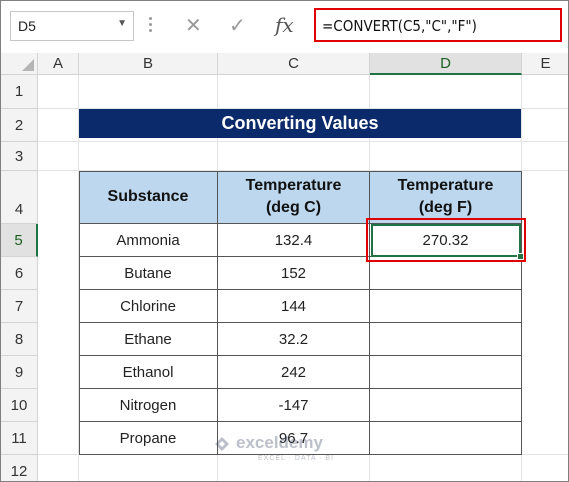  Describe the element at coordinates (19, 468) in the screenshot. I see `row-header-12: 12` at that location.